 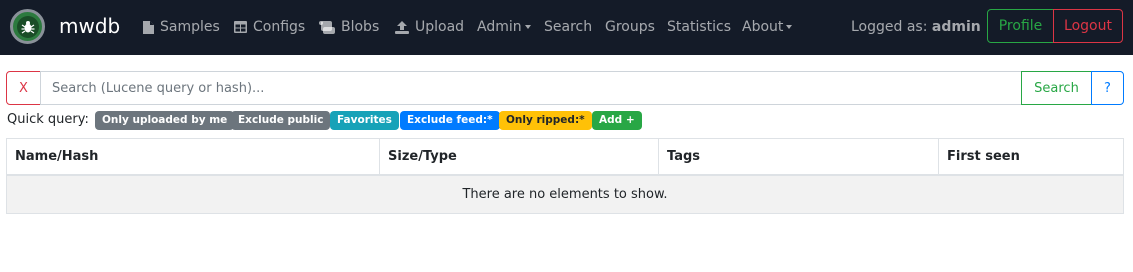 I want to click on brand-name: mwdb, so click(x=89, y=26).